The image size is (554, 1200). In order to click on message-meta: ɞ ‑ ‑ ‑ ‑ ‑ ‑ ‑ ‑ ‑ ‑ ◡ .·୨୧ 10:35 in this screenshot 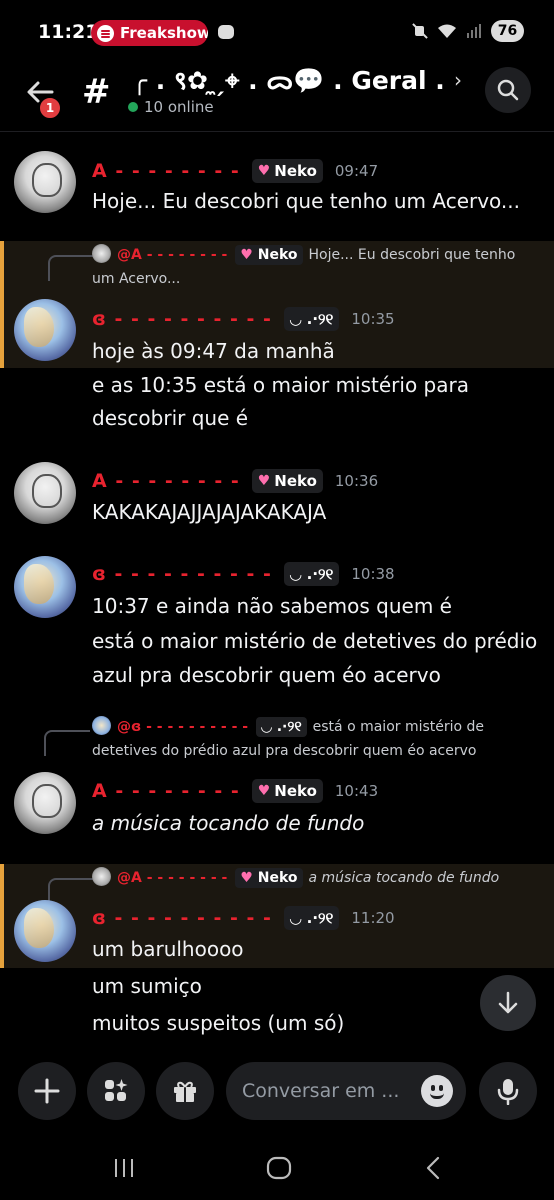, I will do `click(243, 319)`.